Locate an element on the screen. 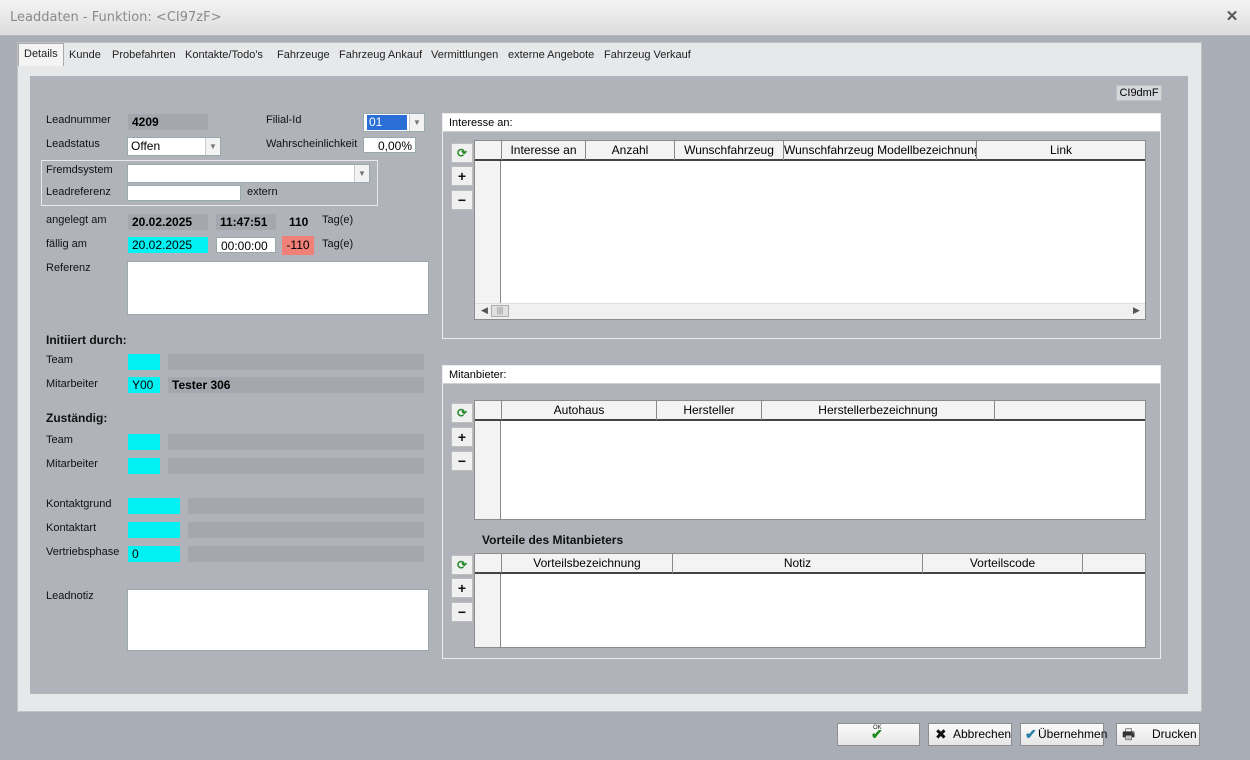 Image resolution: width=1250 pixels, height=760 pixels. col-modellbezeichnung: Wunschfahrzeug Modellbezeichnung is located at coordinates (880, 150).